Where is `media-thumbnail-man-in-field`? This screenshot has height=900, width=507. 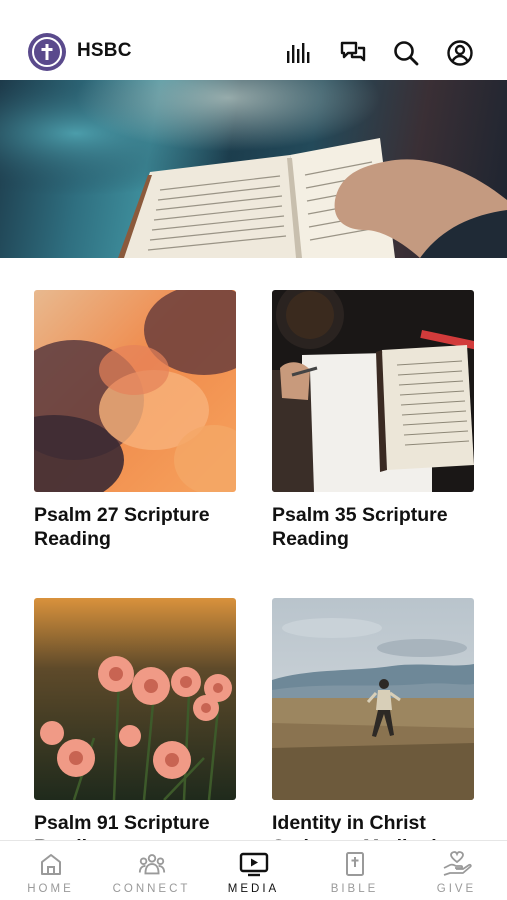
media-thumbnail-man-in-field is located at coordinates (373, 699).